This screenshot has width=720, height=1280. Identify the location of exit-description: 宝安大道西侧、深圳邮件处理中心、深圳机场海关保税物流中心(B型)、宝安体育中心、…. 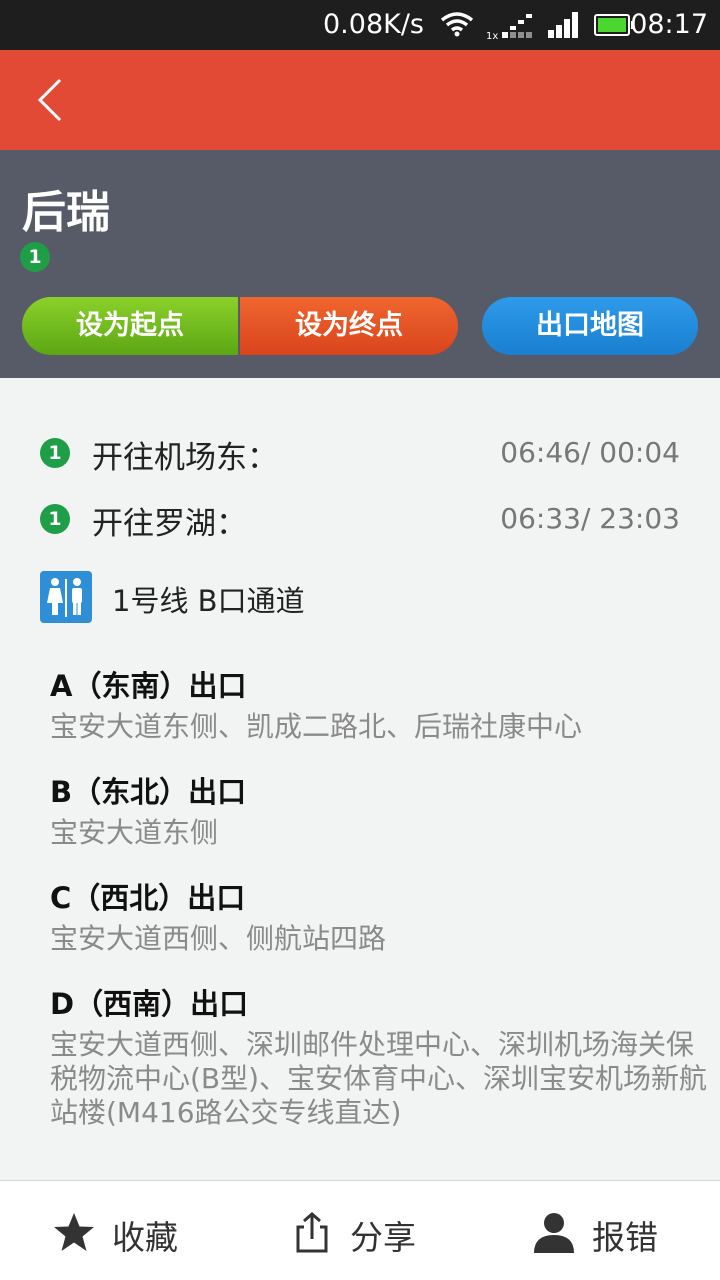
(379, 1078).